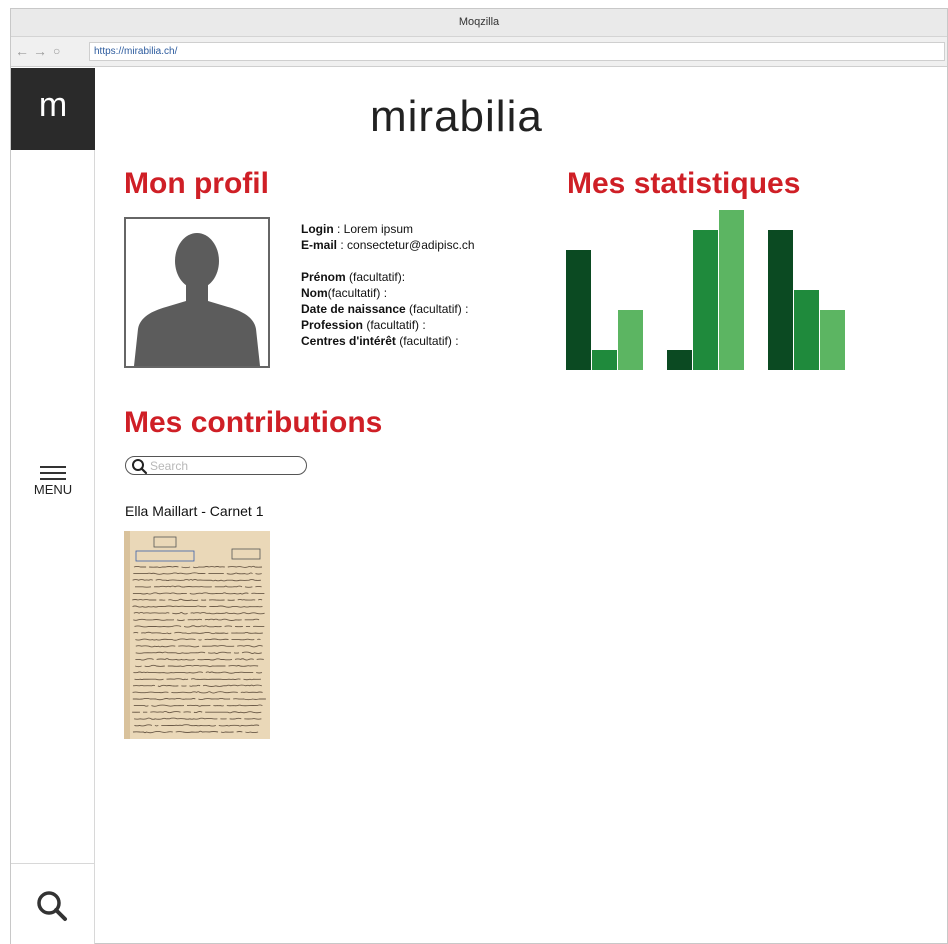  I want to click on menu-button: MENU, so click(53, 481).